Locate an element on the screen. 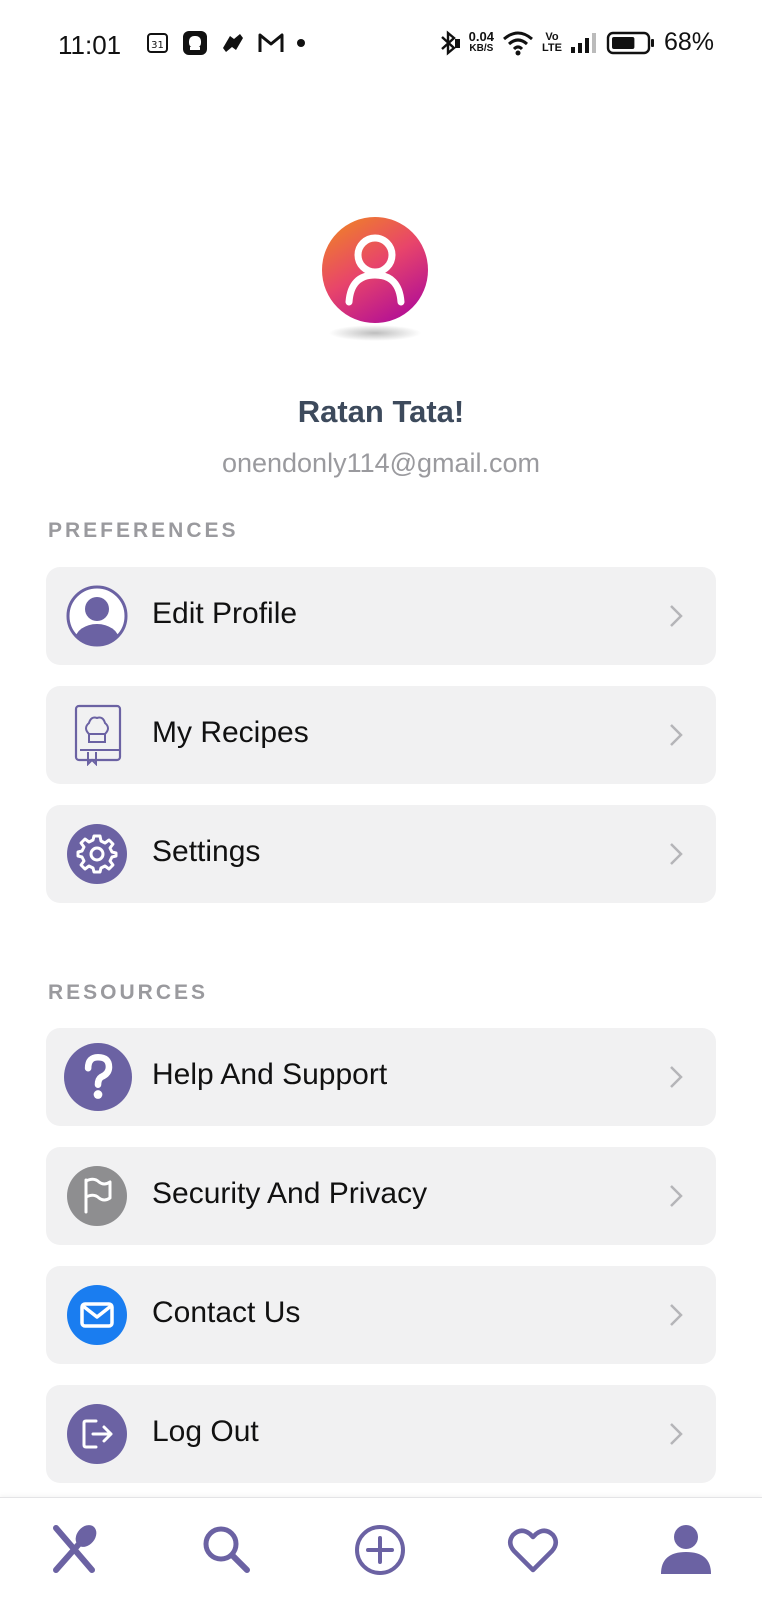 The width and height of the screenshot is (762, 1600). utensils-icon is located at coordinates (76, 1550).